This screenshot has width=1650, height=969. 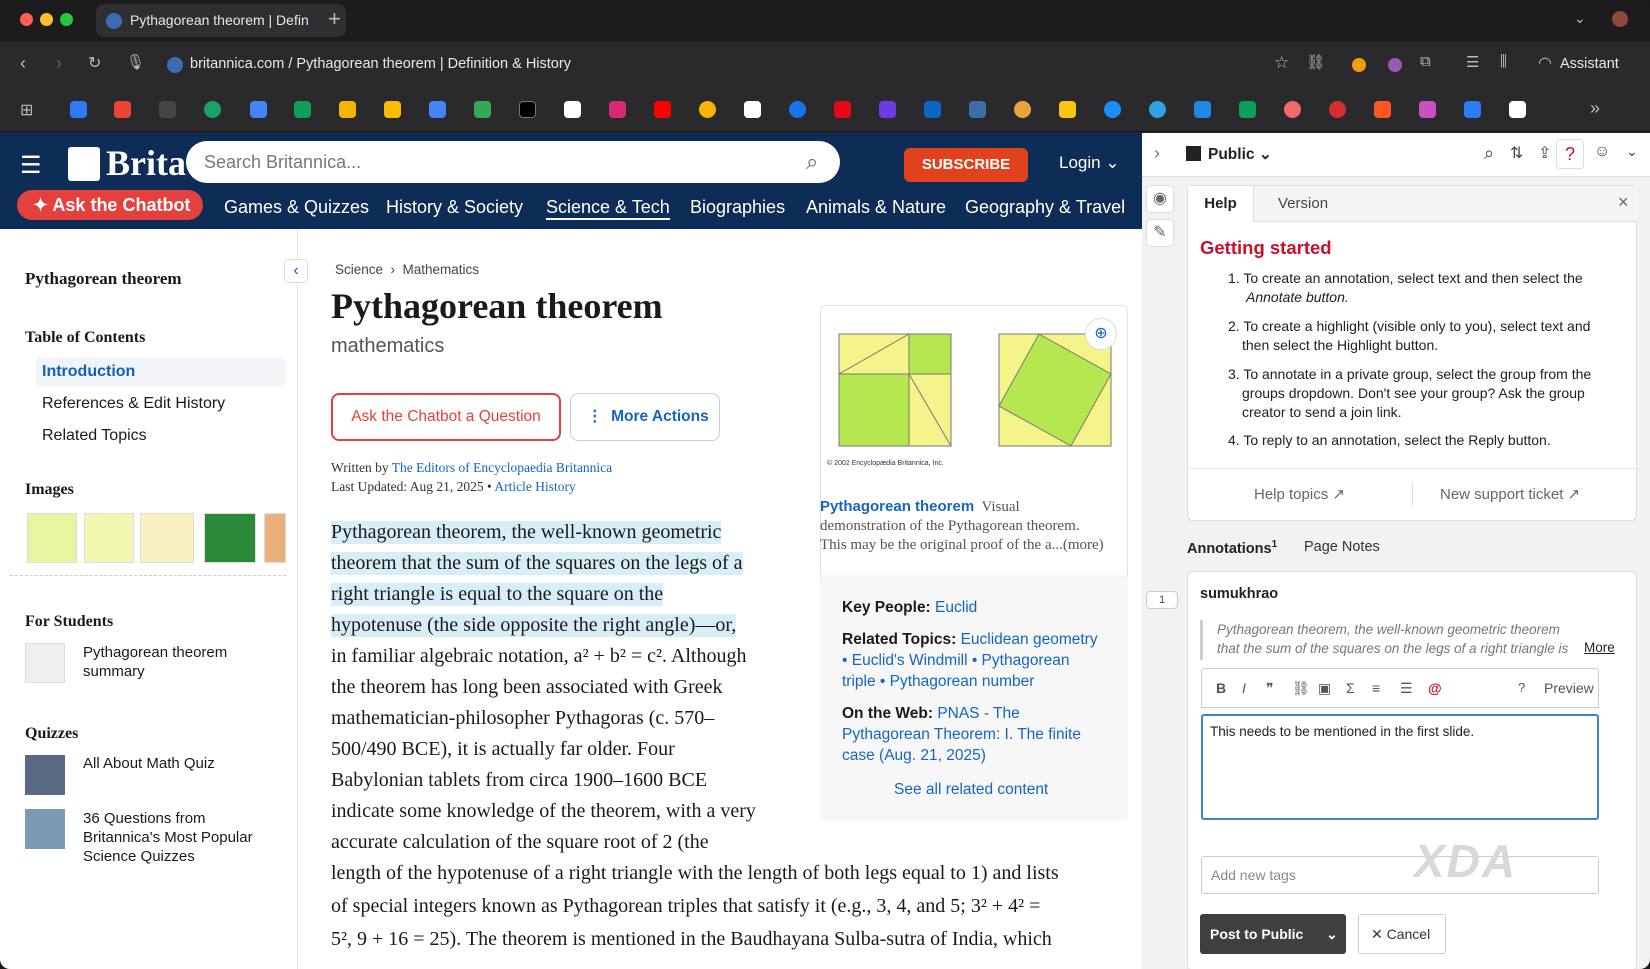 What do you see at coordinates (133, 404) in the screenshot?
I see `toc-item-references: References & Edit History` at bounding box center [133, 404].